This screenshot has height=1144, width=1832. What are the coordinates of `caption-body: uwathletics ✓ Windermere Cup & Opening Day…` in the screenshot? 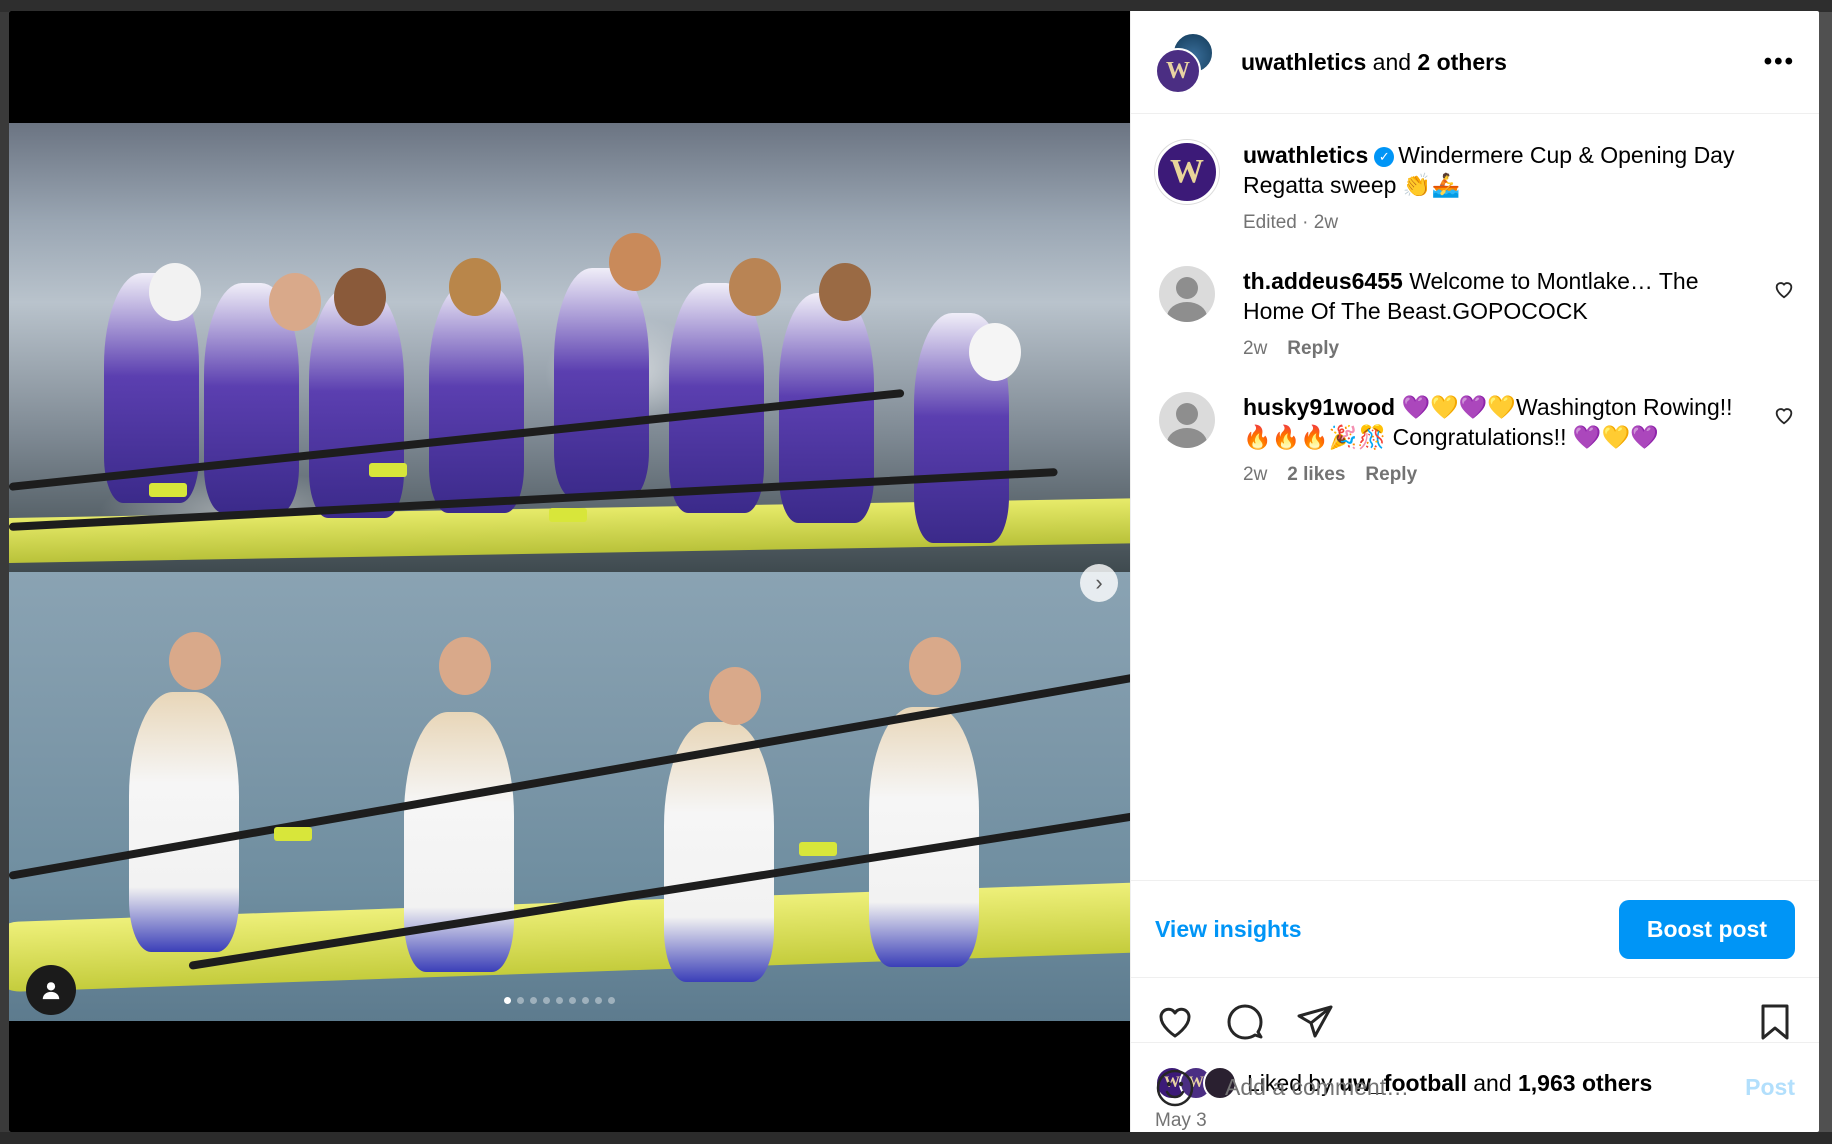 It's located at (1519, 187).